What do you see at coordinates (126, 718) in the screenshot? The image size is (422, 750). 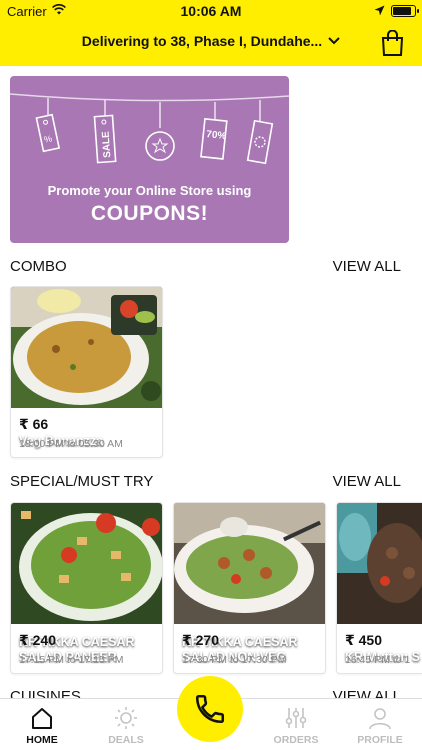 I see `sun-icon` at bounding box center [126, 718].